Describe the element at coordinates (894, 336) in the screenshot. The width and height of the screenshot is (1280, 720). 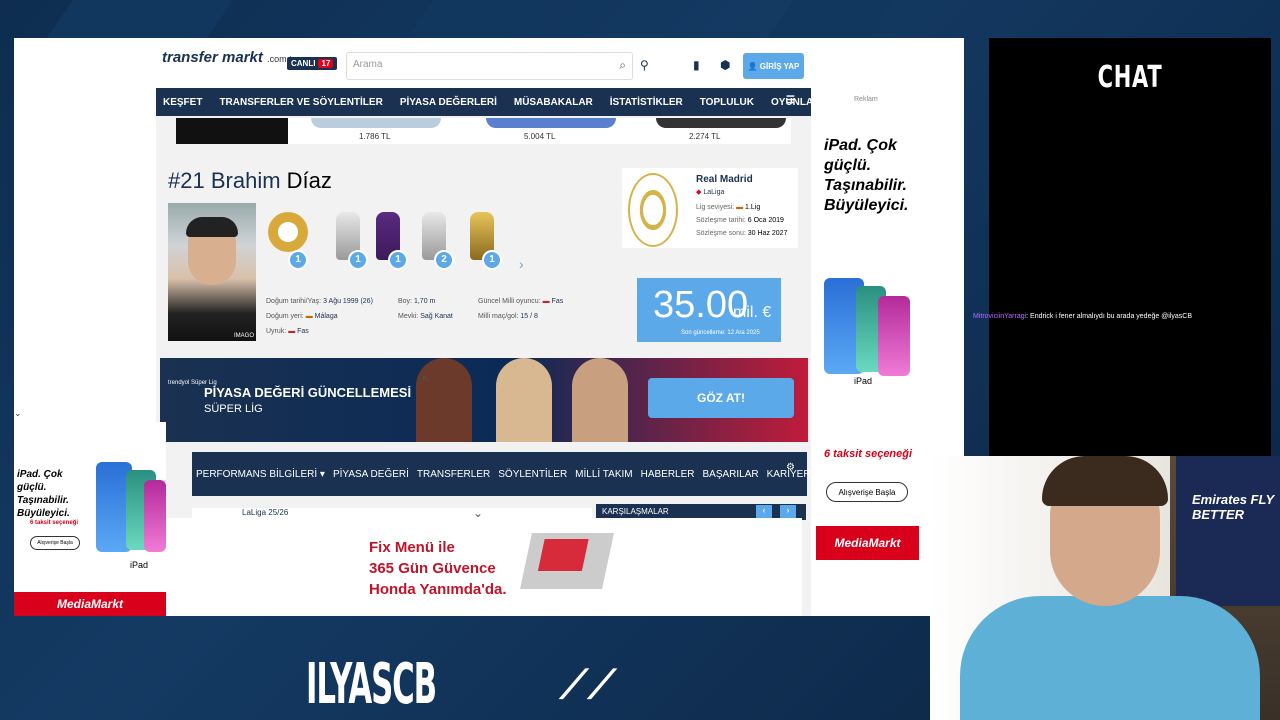
I see `ipad-image` at that location.